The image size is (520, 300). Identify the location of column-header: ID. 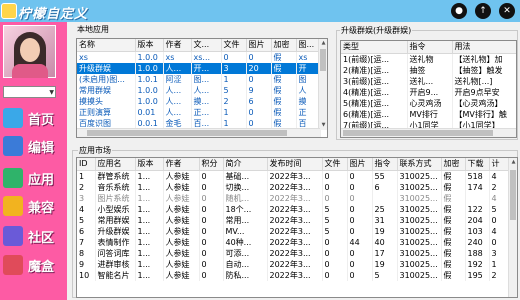
(86, 164).